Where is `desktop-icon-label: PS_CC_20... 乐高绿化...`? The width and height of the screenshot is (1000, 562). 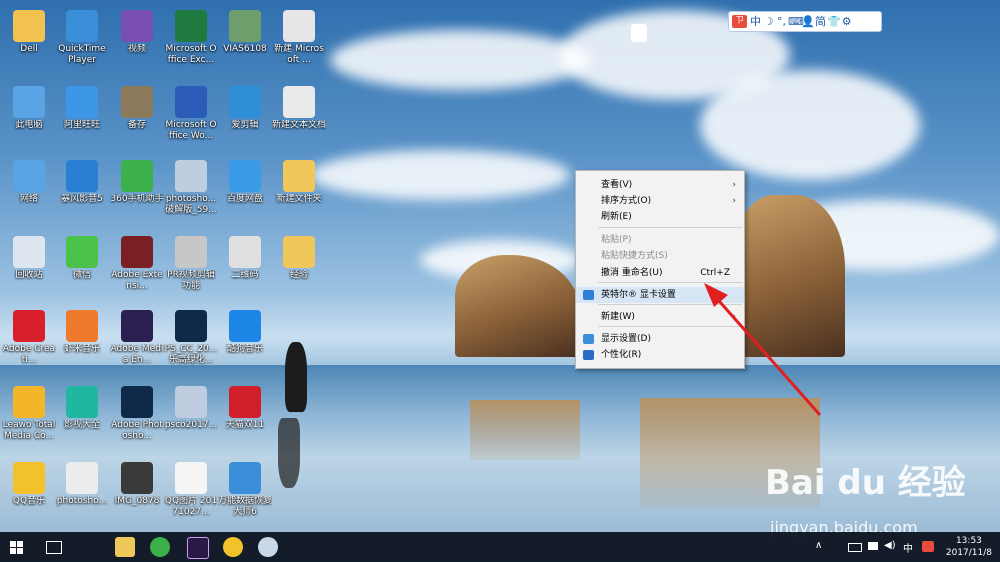 desktop-icon-label: PS_CC_20... 乐高绿化... is located at coordinates (191, 354).